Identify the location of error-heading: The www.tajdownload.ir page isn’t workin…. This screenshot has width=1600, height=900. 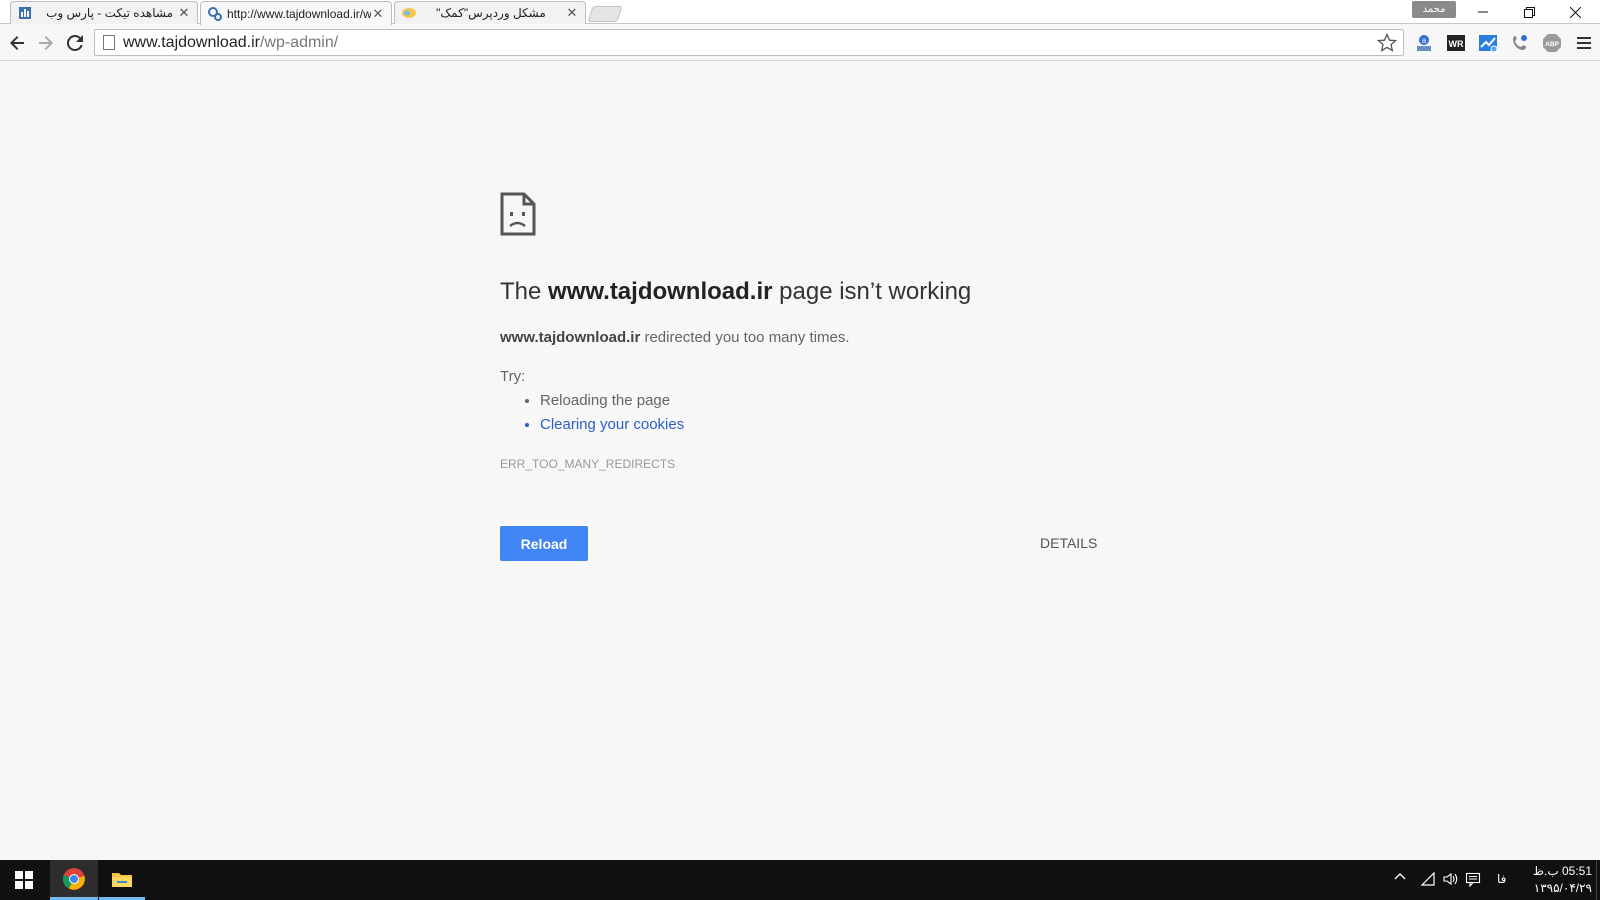
(735, 292).